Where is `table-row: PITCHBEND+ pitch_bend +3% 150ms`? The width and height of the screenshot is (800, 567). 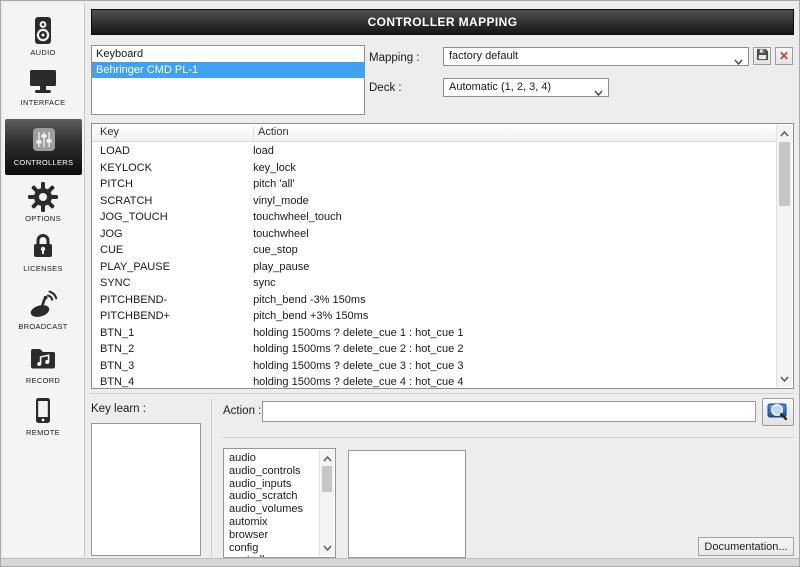
table-row: PITCHBEND+ pitch_bend +3% 150ms is located at coordinates (434, 316).